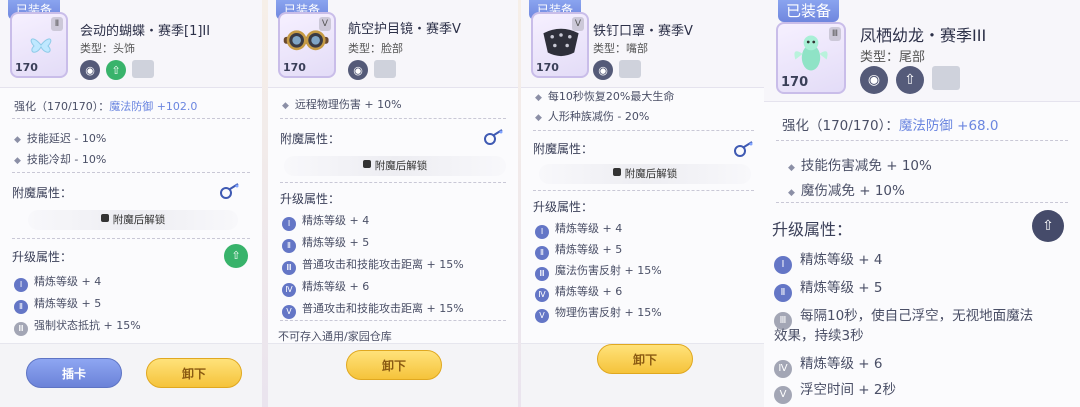 This screenshot has width=1080, height=407. Describe the element at coordinates (131, 375) in the screenshot. I see `action-footer: 插卡 卸下` at that location.